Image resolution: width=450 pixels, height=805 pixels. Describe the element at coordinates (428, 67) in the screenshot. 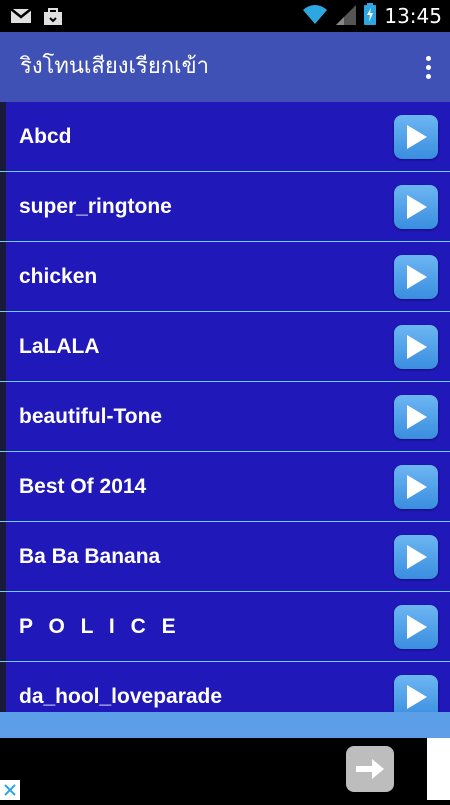

I see `overflow-menu-icon` at that location.